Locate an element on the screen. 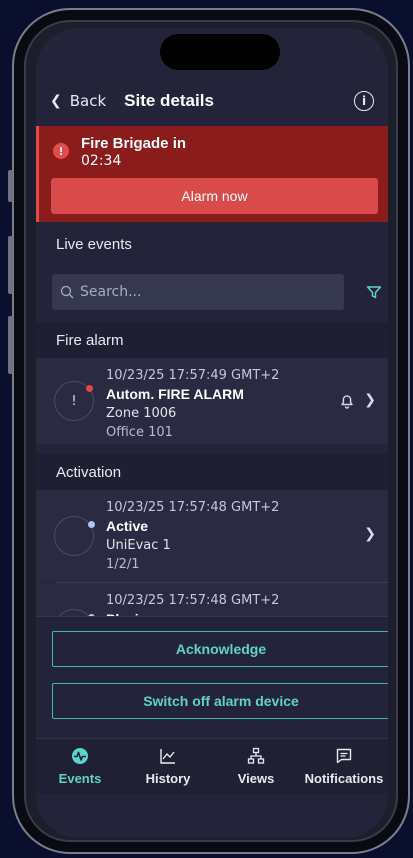 This screenshot has height=858, width=413. message-icon is located at coordinates (344, 756).